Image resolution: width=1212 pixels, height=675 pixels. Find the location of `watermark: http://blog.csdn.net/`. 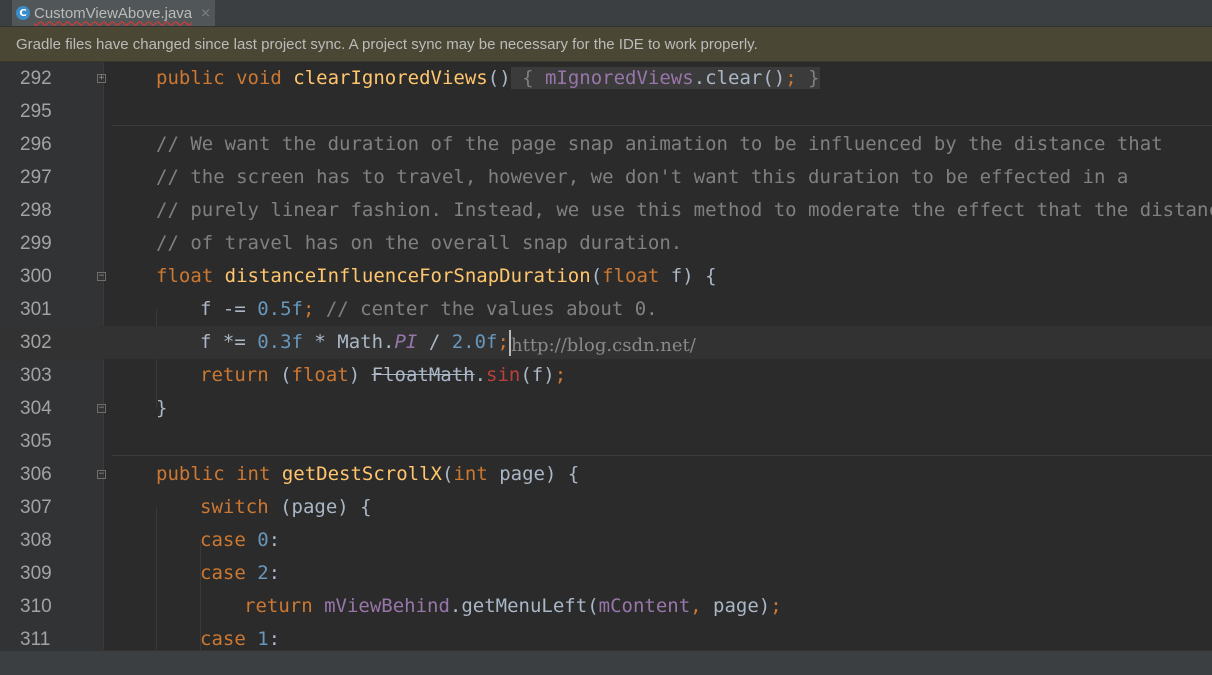

watermark: http://blog.csdn.net/ is located at coordinates (603, 345).